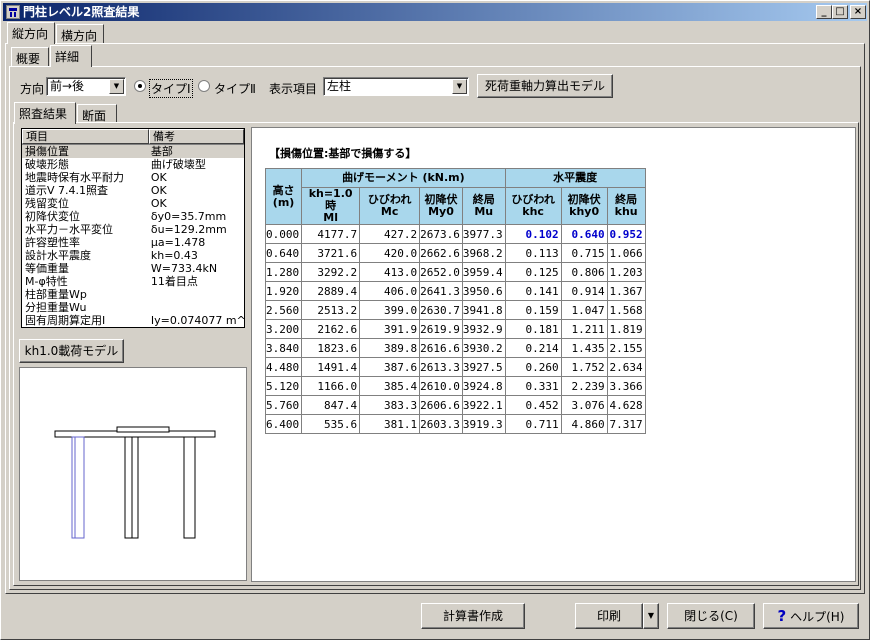 Image resolution: width=870 pixels, height=640 pixels. What do you see at coordinates (858, 12) in the screenshot?
I see `close-window-button: ×` at bounding box center [858, 12].